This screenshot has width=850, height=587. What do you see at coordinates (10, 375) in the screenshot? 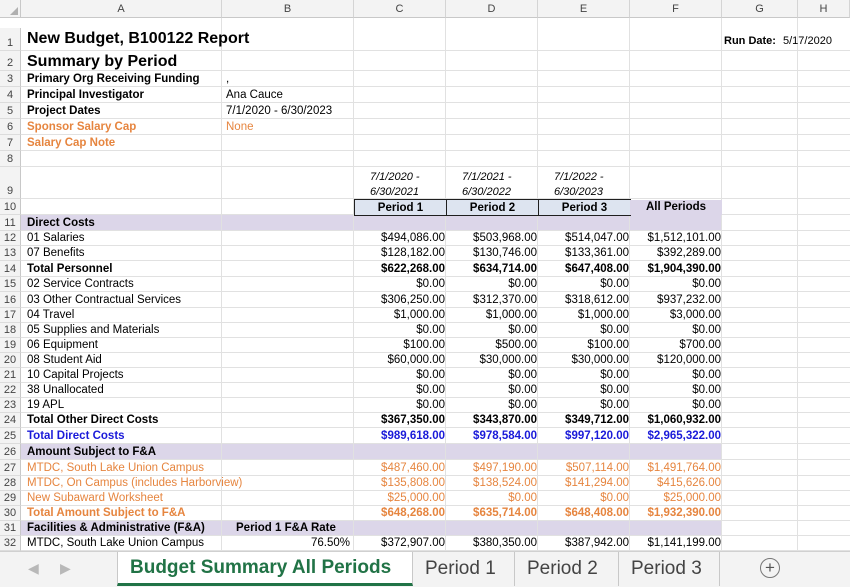
I see `row-header-21: 21` at bounding box center [10, 375].